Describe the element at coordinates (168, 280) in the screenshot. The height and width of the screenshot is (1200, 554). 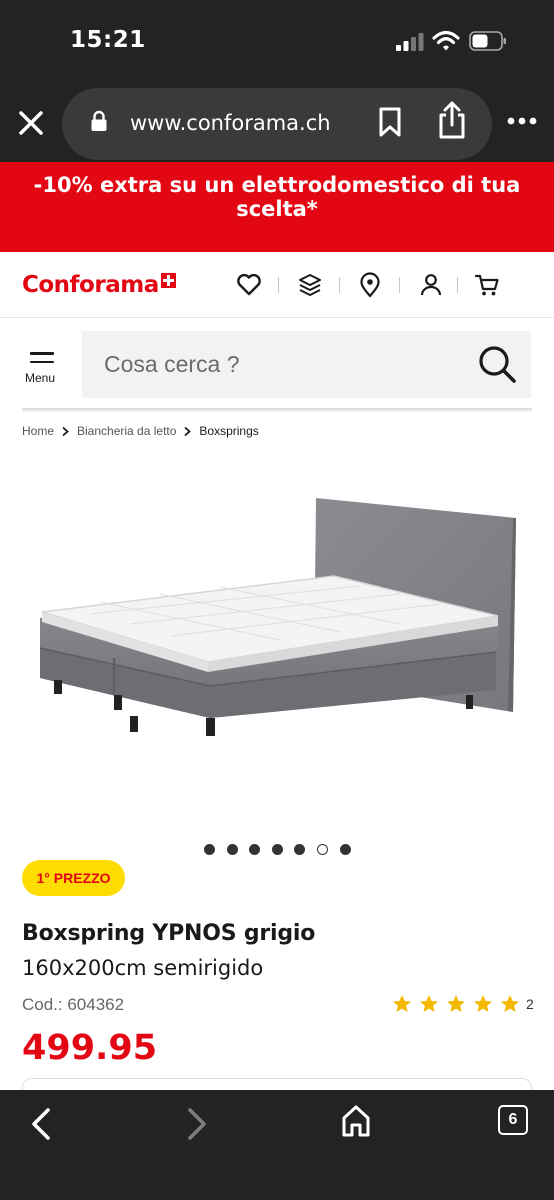
I see `swiss-cross-icon` at that location.